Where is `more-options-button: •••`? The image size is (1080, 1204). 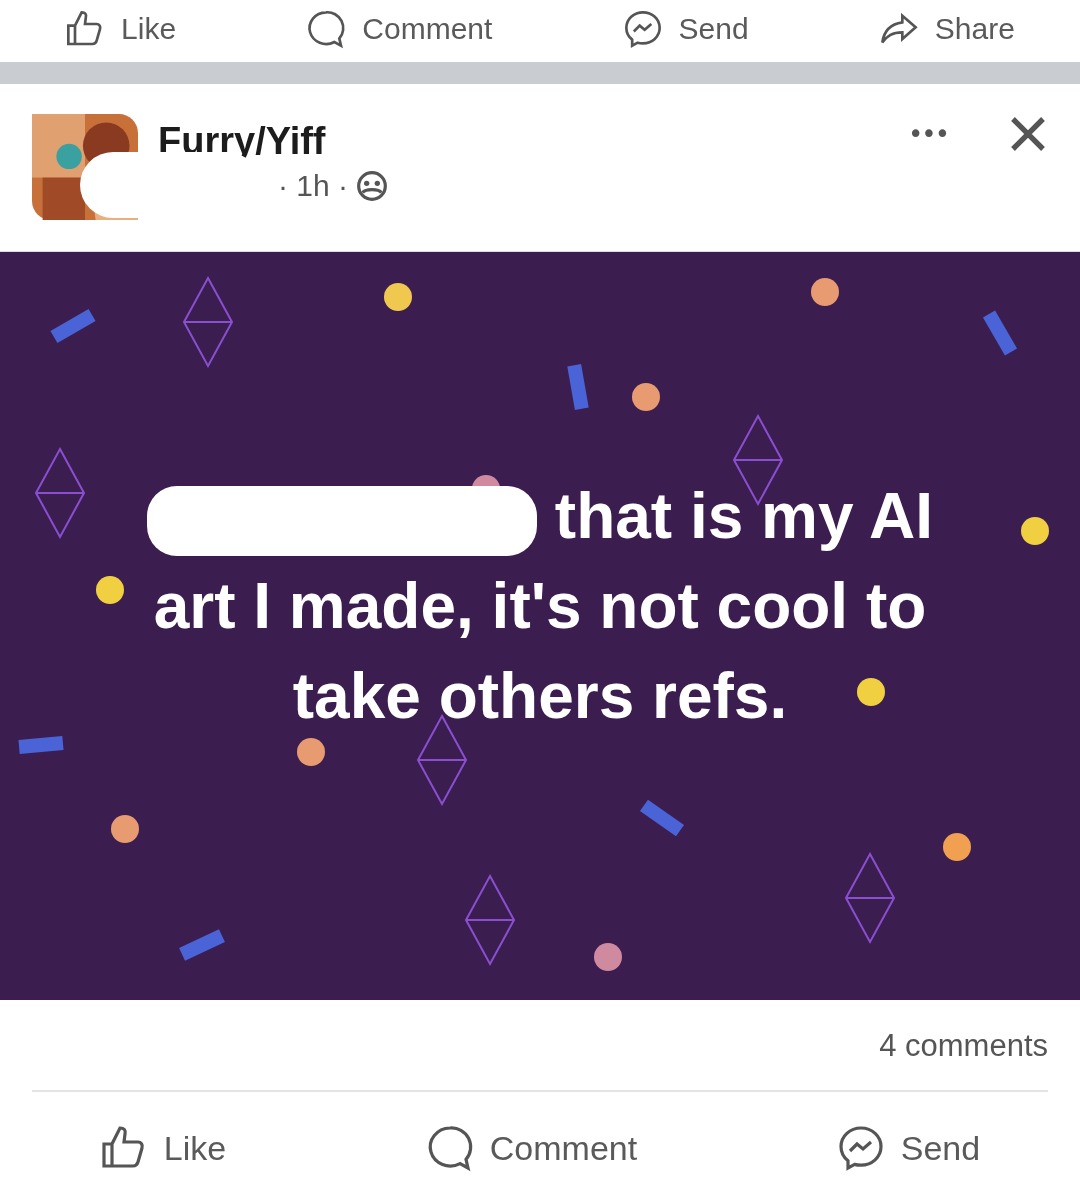
more-options-button: ••• is located at coordinates (928, 134).